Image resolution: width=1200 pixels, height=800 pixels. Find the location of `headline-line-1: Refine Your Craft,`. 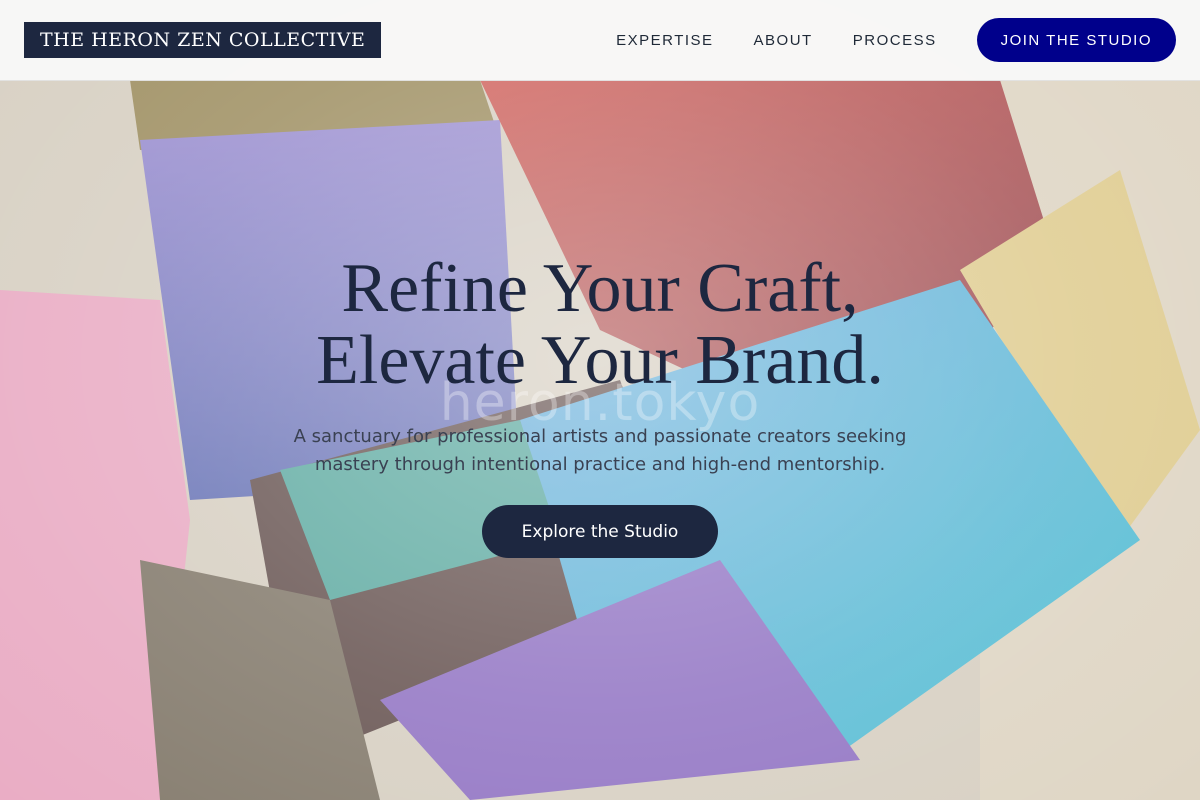

headline-line-1: Refine Your Craft, is located at coordinates (600, 288).